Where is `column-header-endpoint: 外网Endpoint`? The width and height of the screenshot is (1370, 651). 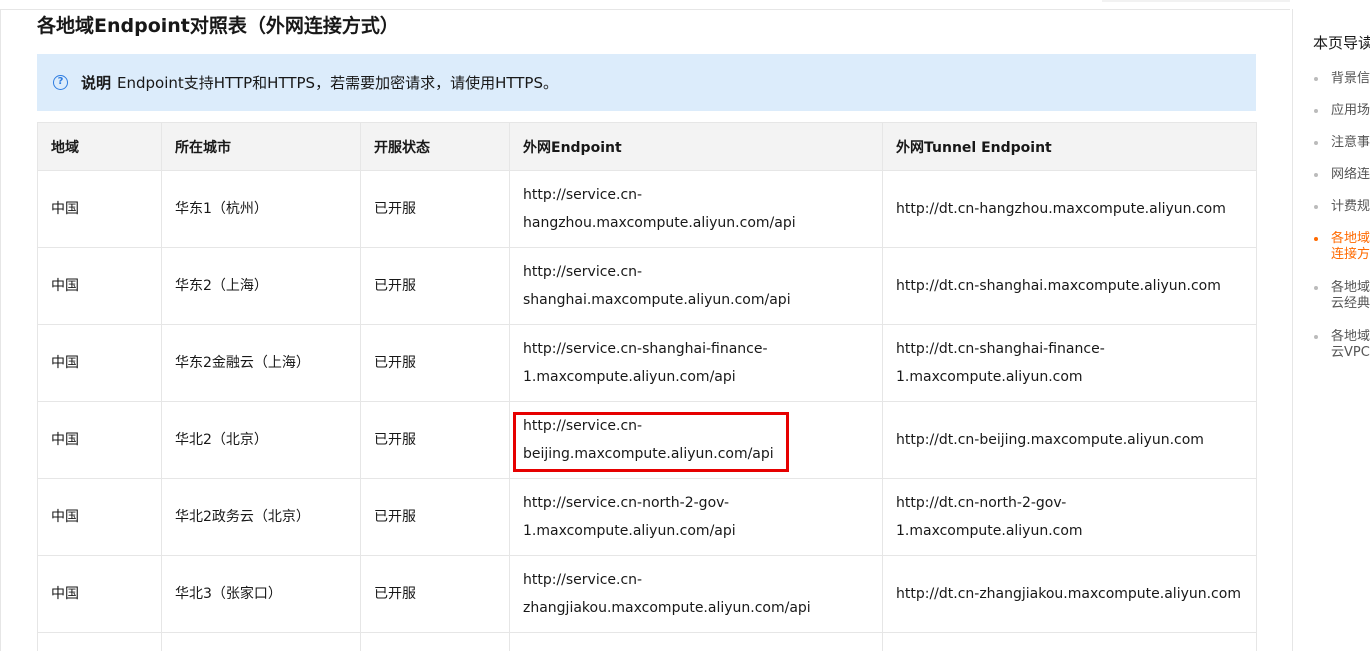 column-header-endpoint: 外网Endpoint is located at coordinates (696, 146).